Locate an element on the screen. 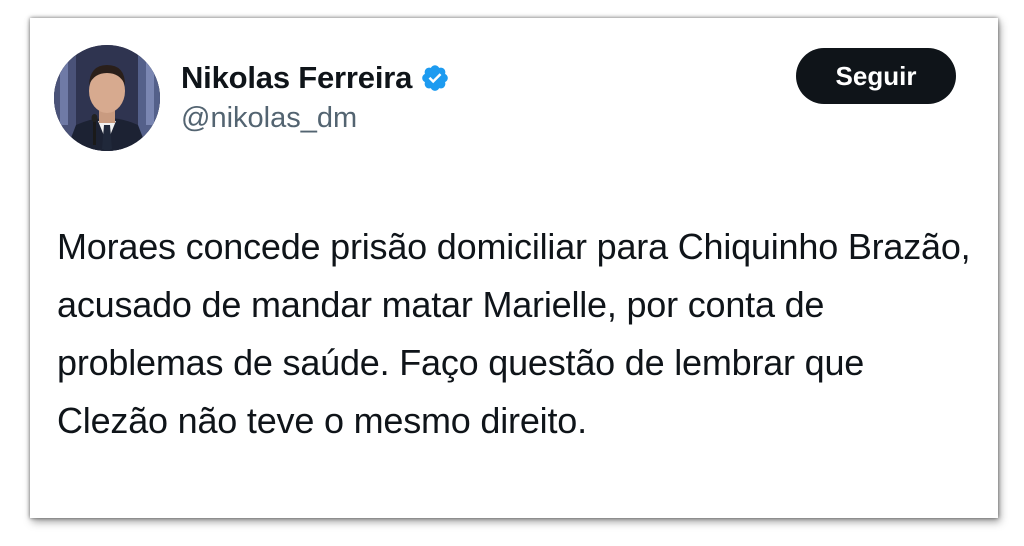 This screenshot has width=1024, height=546. author-handle: @nikolas_dm is located at coordinates (269, 118).